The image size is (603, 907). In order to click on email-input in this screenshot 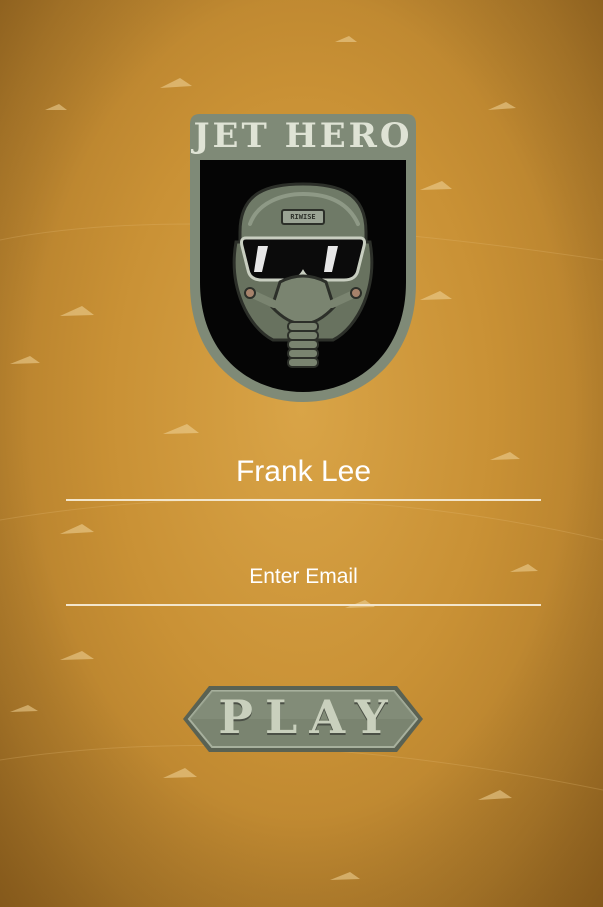, I will do `click(303, 577)`.